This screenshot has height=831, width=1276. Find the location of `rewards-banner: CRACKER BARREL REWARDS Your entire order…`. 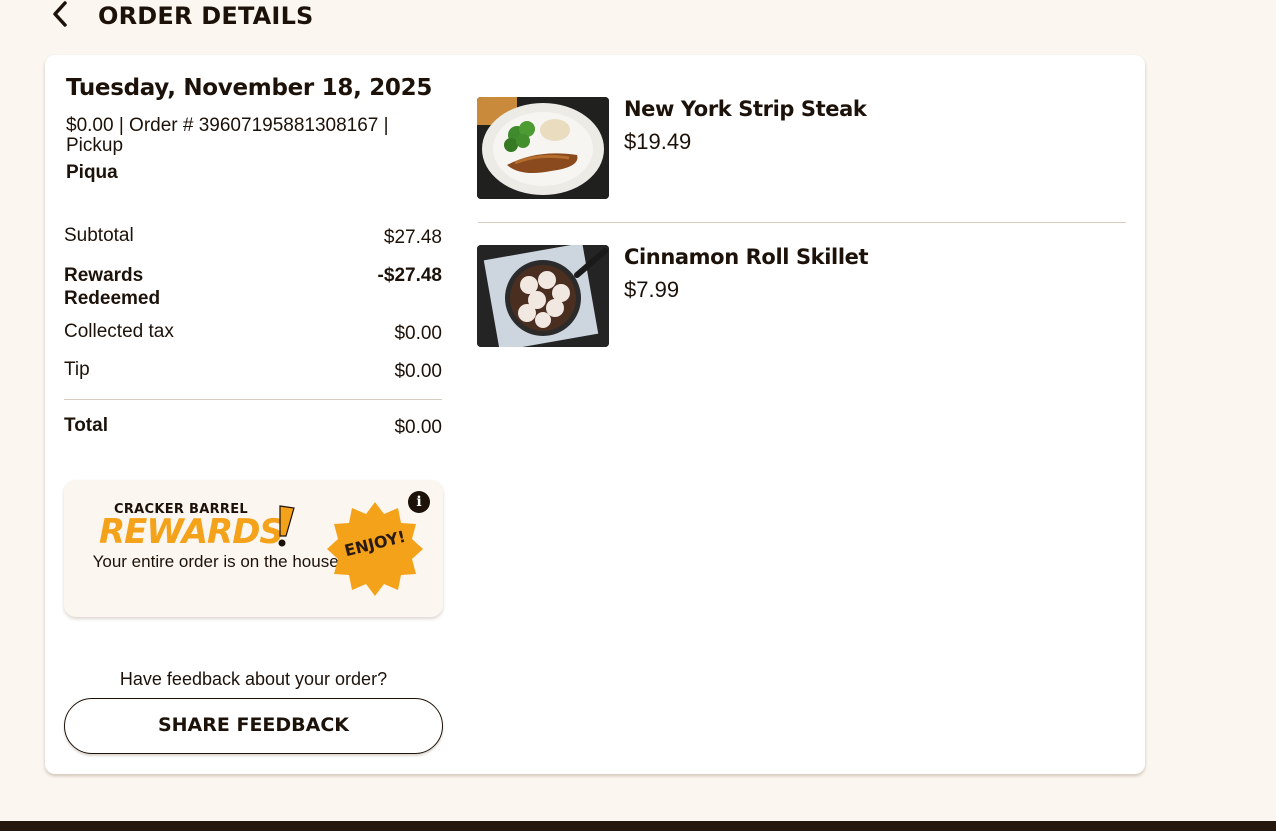

rewards-banner: CRACKER BARREL REWARDS Your entire order… is located at coordinates (253, 548).